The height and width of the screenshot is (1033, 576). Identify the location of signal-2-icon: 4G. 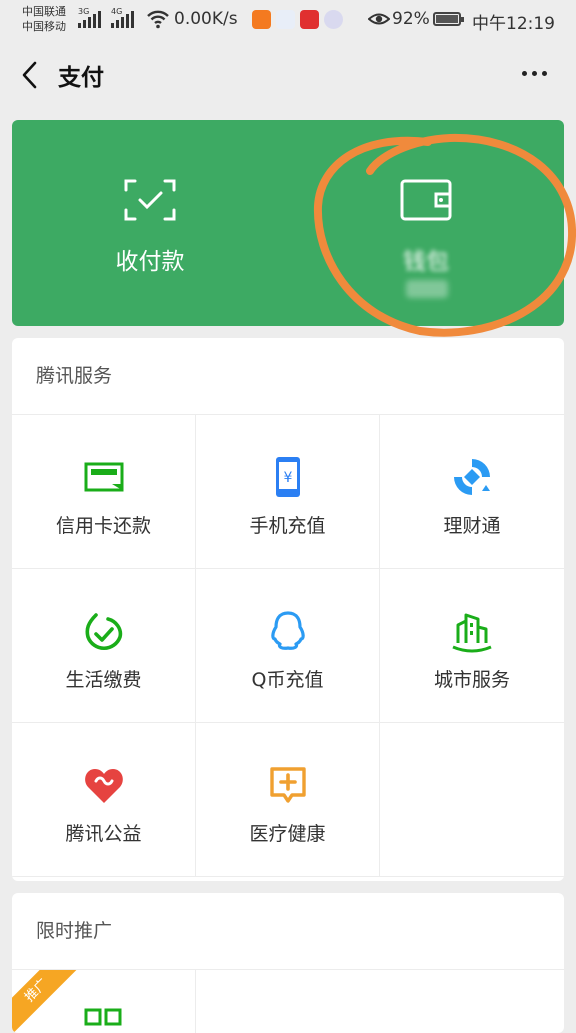
(122, 17).